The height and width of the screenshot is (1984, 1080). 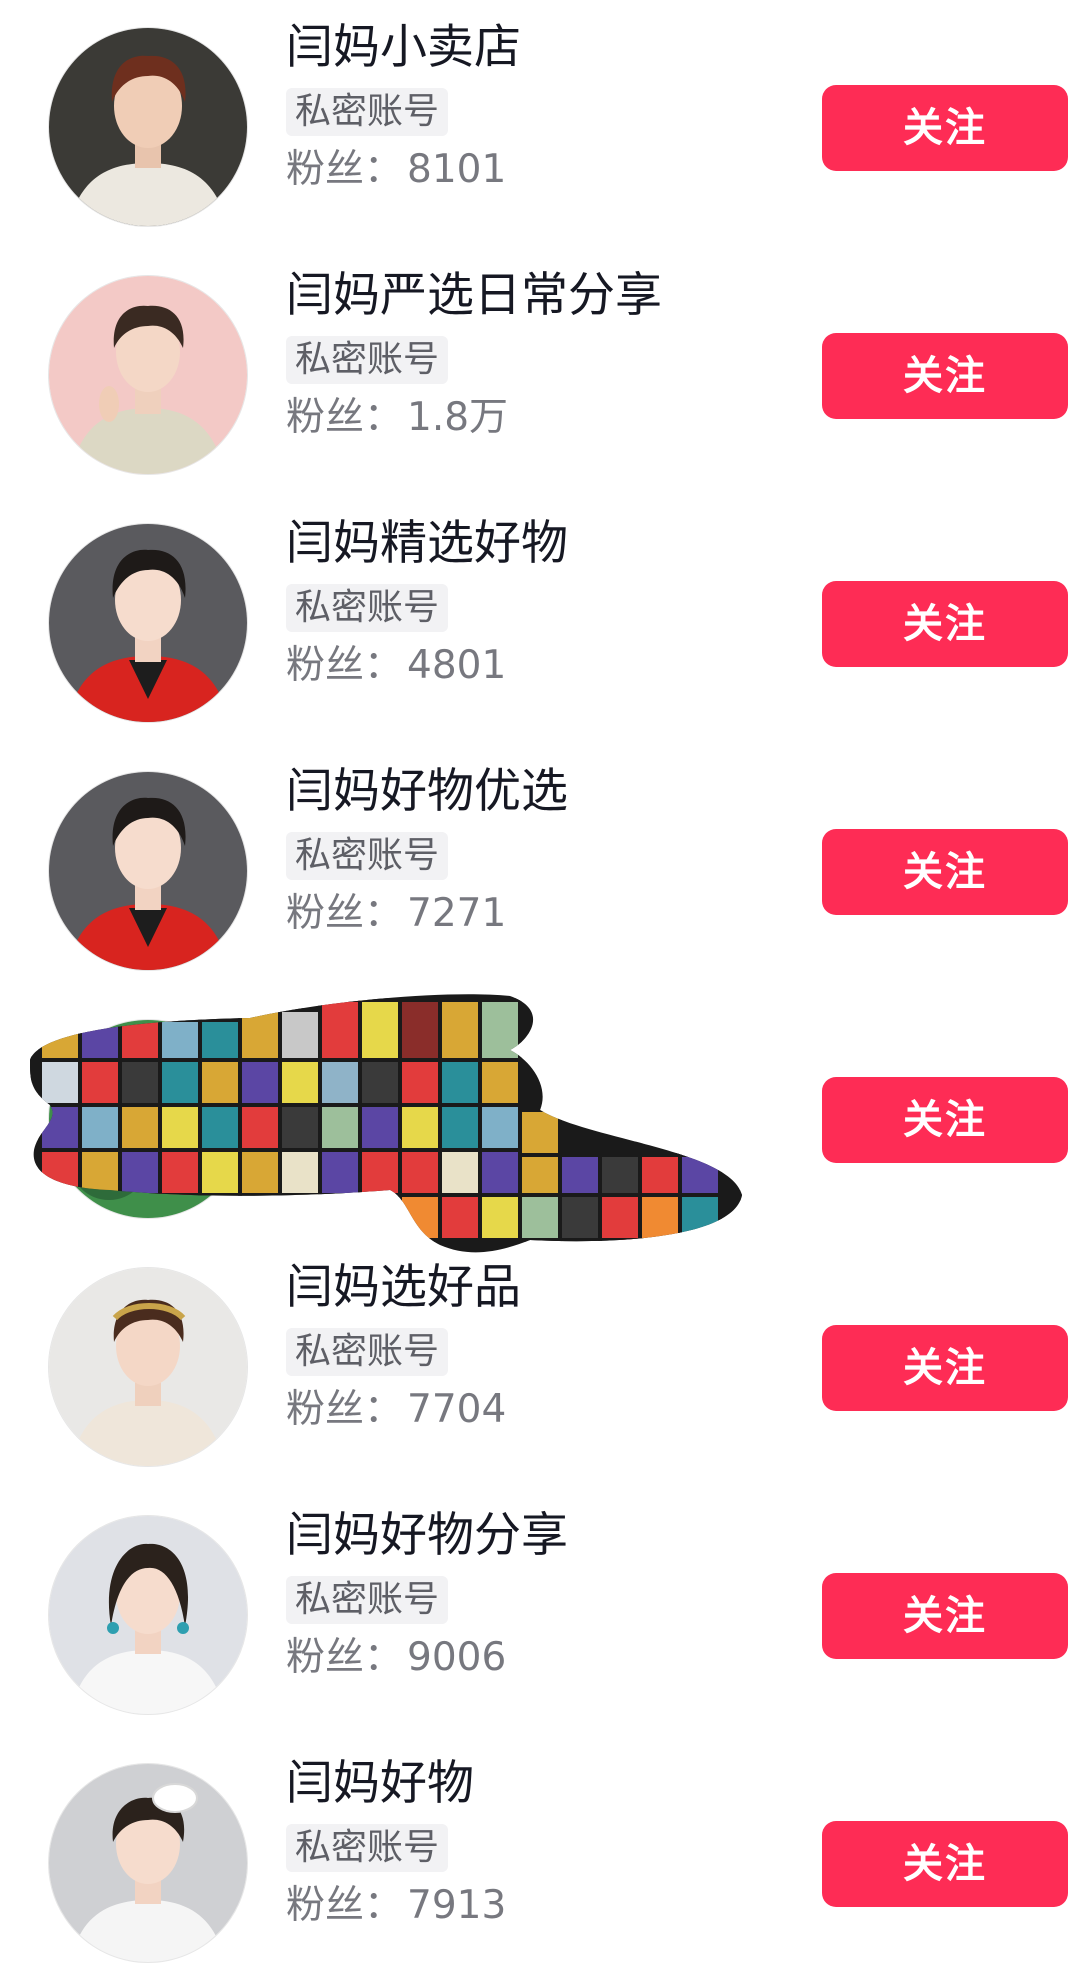 What do you see at coordinates (546, 418) in the screenshot?
I see `fans-count: 粉丝： 1.8万` at bounding box center [546, 418].